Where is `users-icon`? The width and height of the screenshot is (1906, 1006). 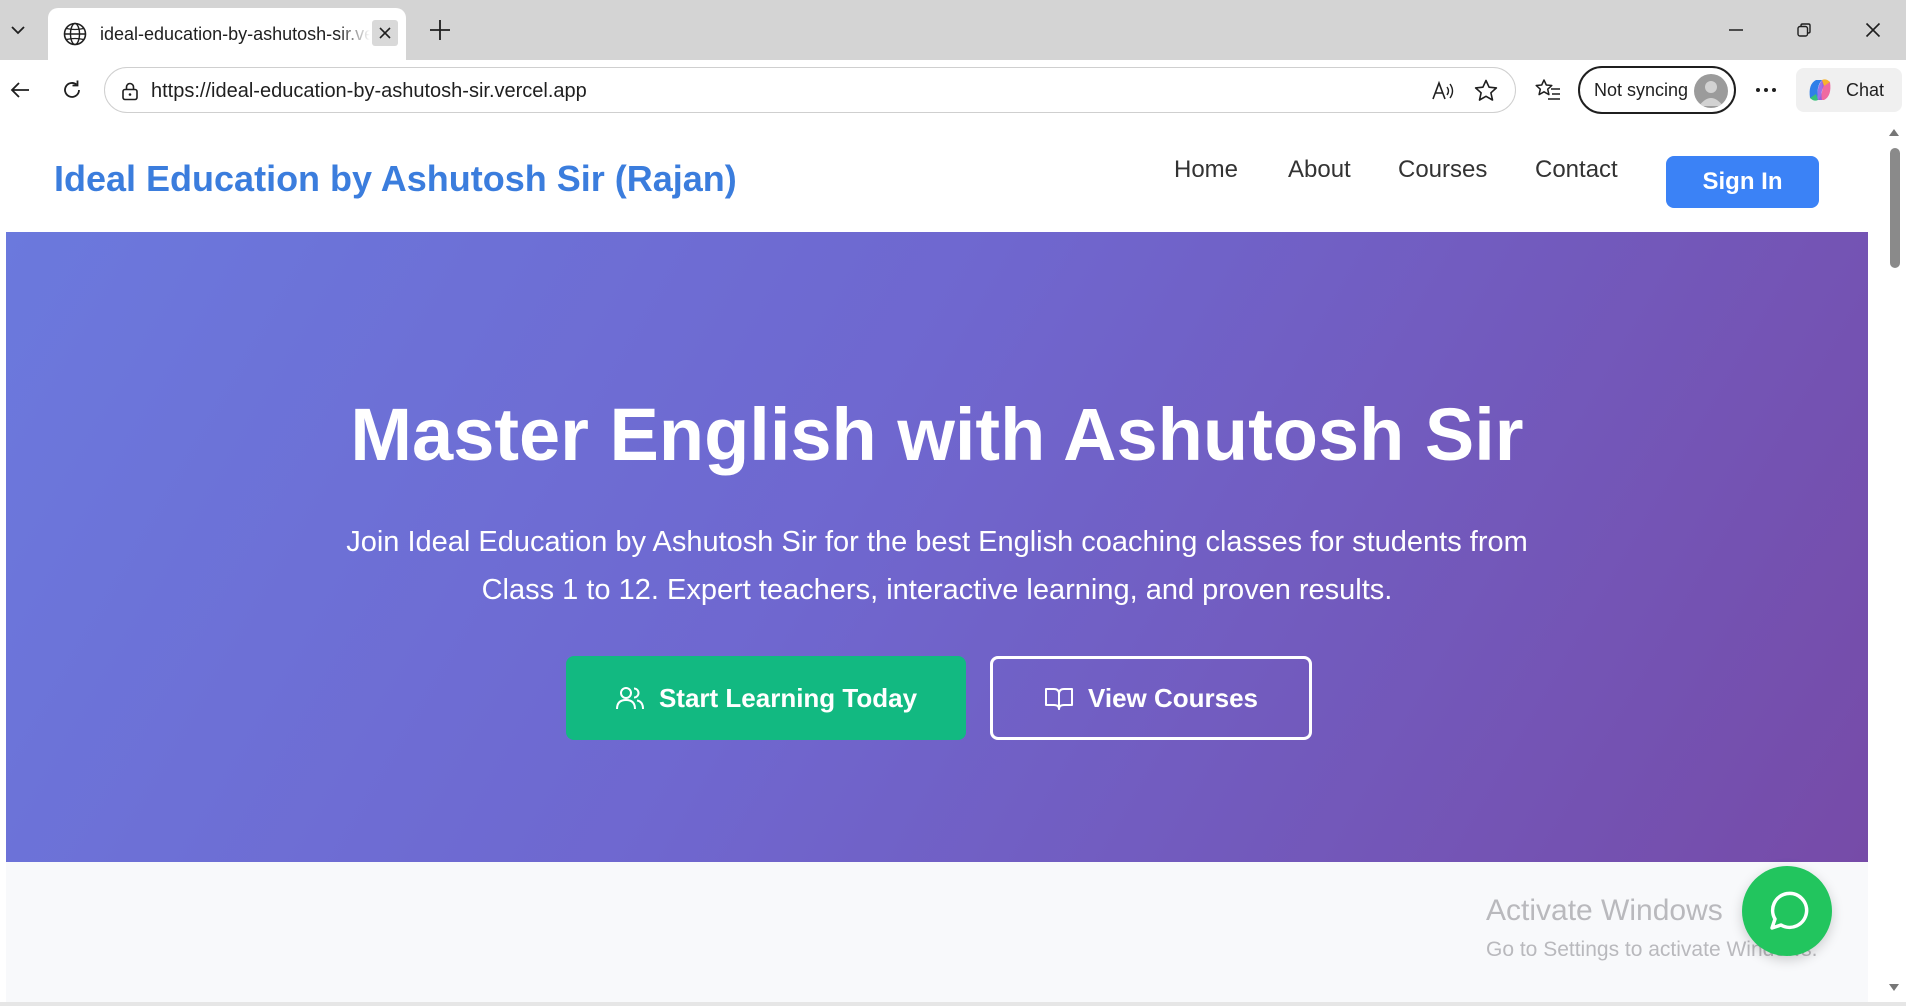
users-icon is located at coordinates (629, 698).